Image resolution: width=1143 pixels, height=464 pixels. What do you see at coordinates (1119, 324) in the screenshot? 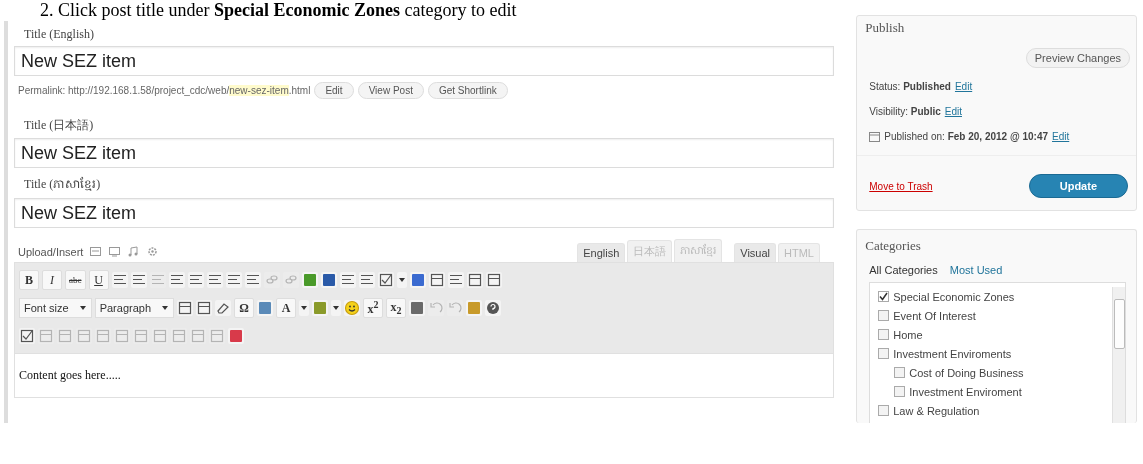
I see `scroll-thumb` at bounding box center [1119, 324].